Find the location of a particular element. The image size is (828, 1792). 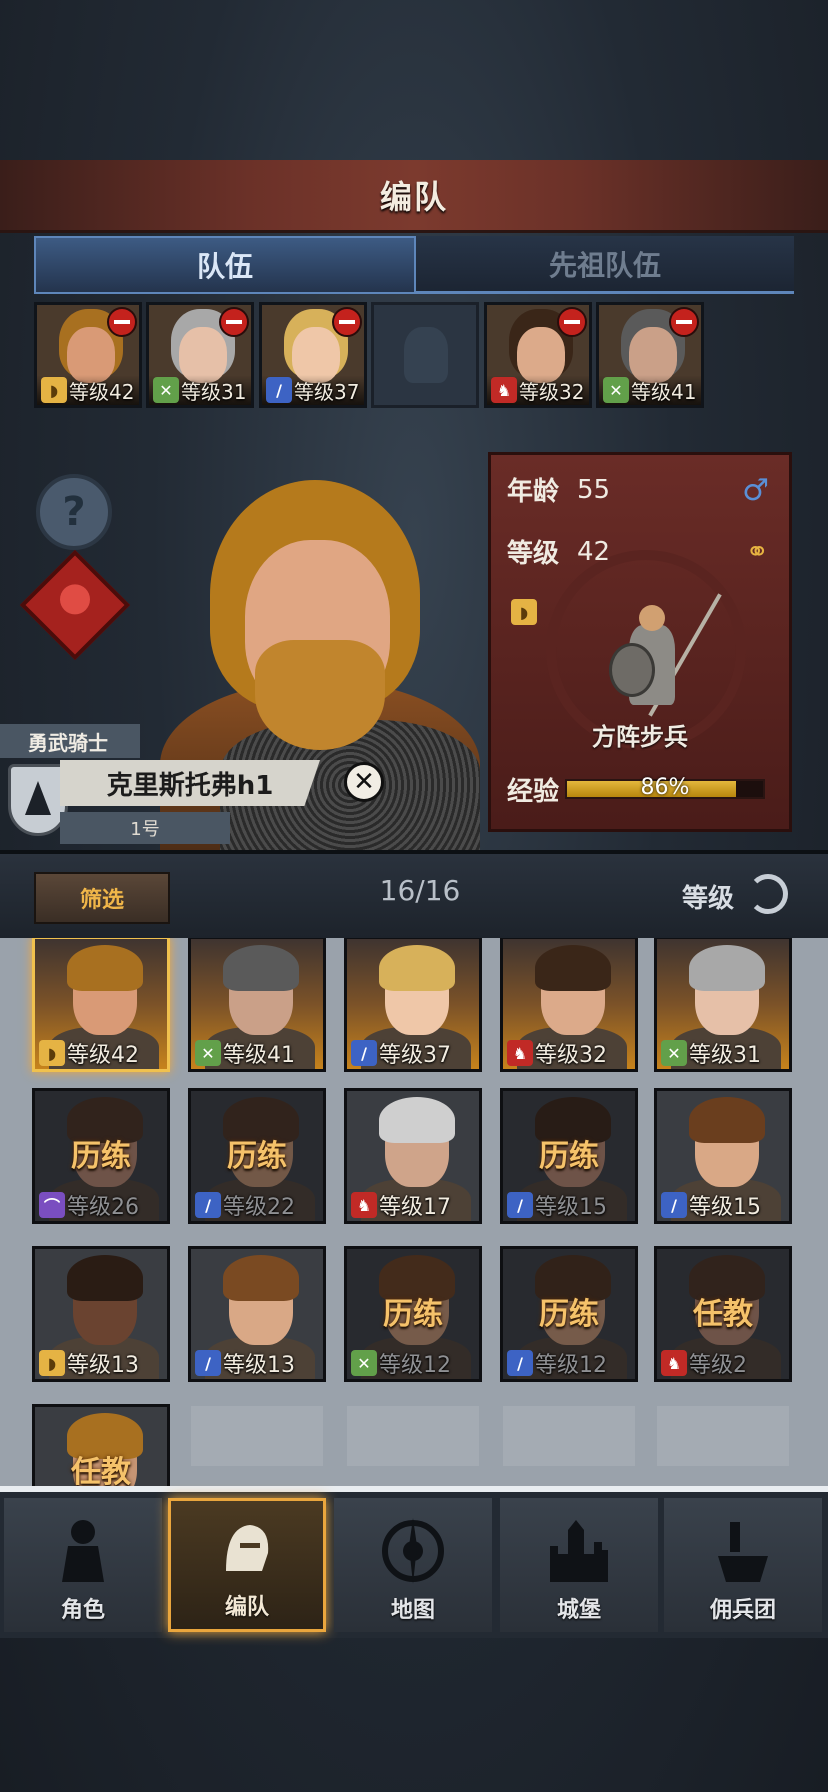

level-bar: / 等级13 is located at coordinates (257, 1363).